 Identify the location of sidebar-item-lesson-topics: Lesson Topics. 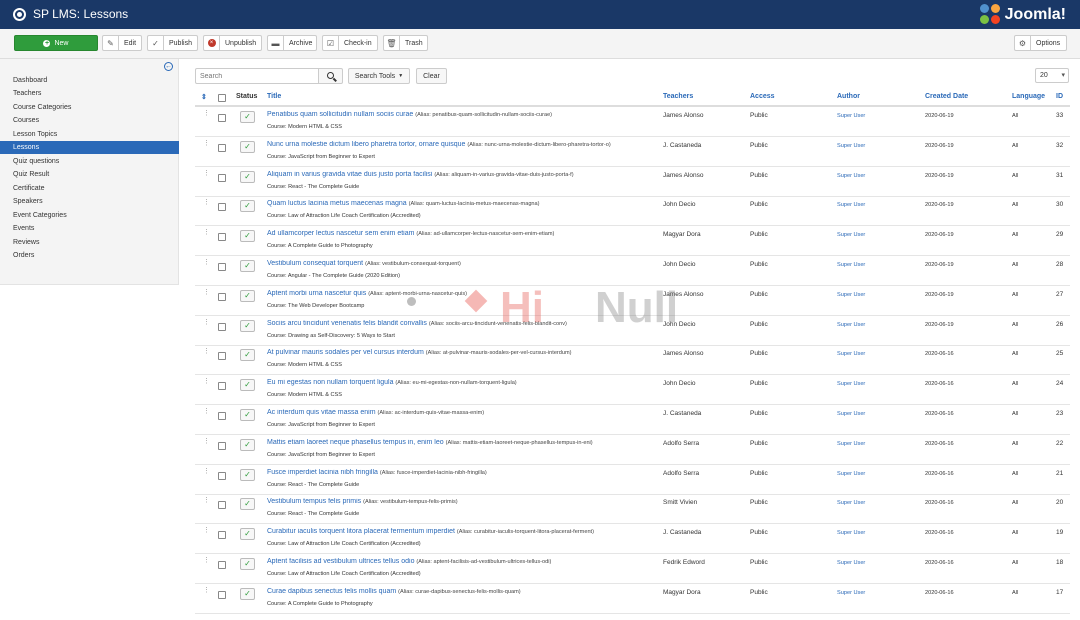
(89, 134).